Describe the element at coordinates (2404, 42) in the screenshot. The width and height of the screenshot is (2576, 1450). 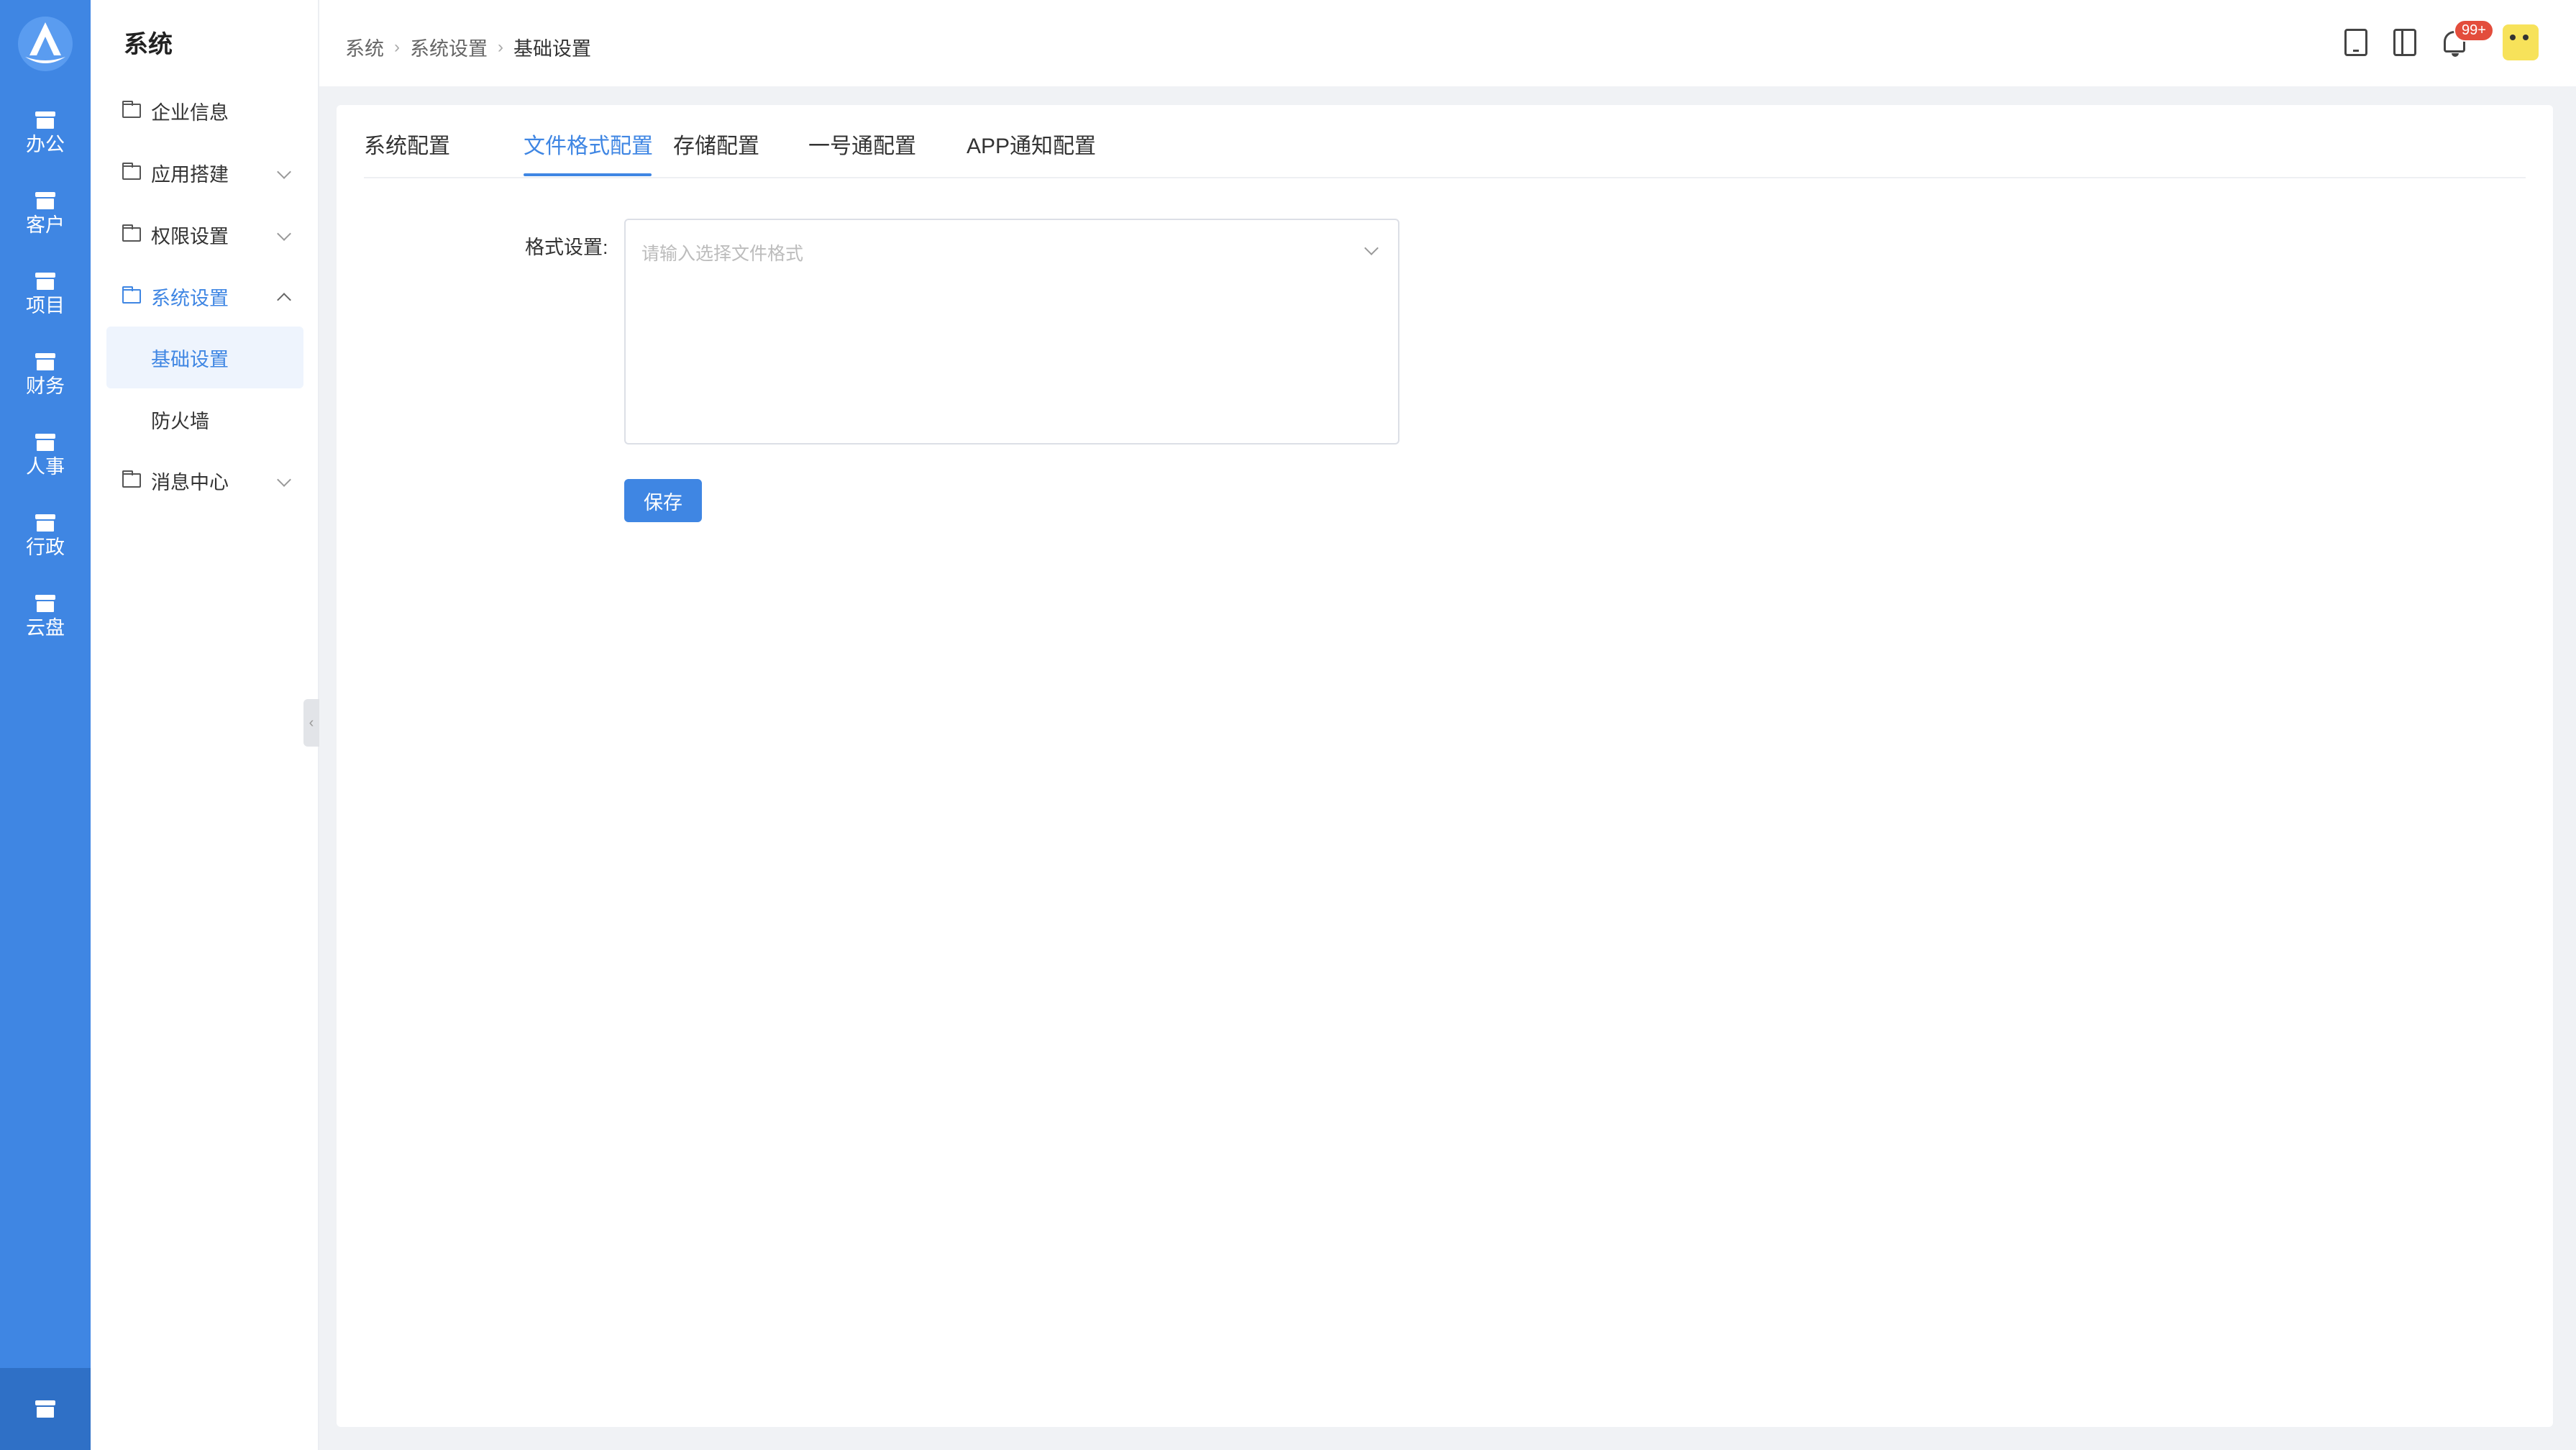
I see `layout-panel-icon` at that location.